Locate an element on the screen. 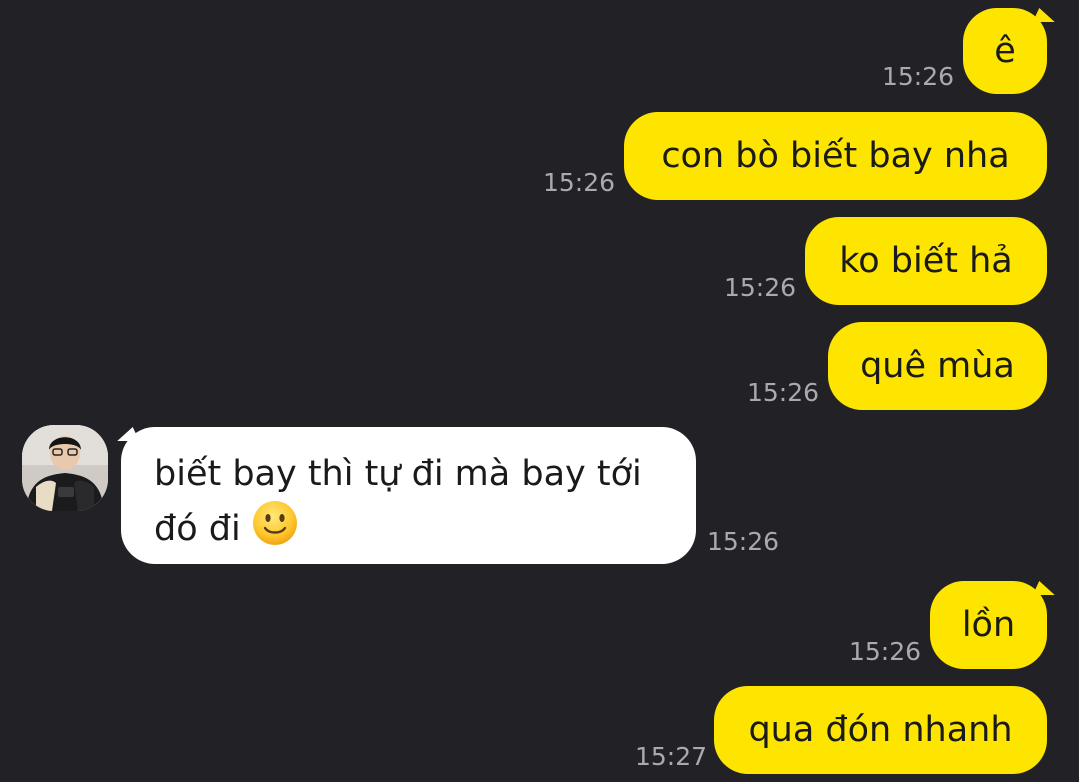 Image resolution: width=1079 pixels, height=782 pixels. outgoing-message-bubble: qua đón nhanh is located at coordinates (880, 730).